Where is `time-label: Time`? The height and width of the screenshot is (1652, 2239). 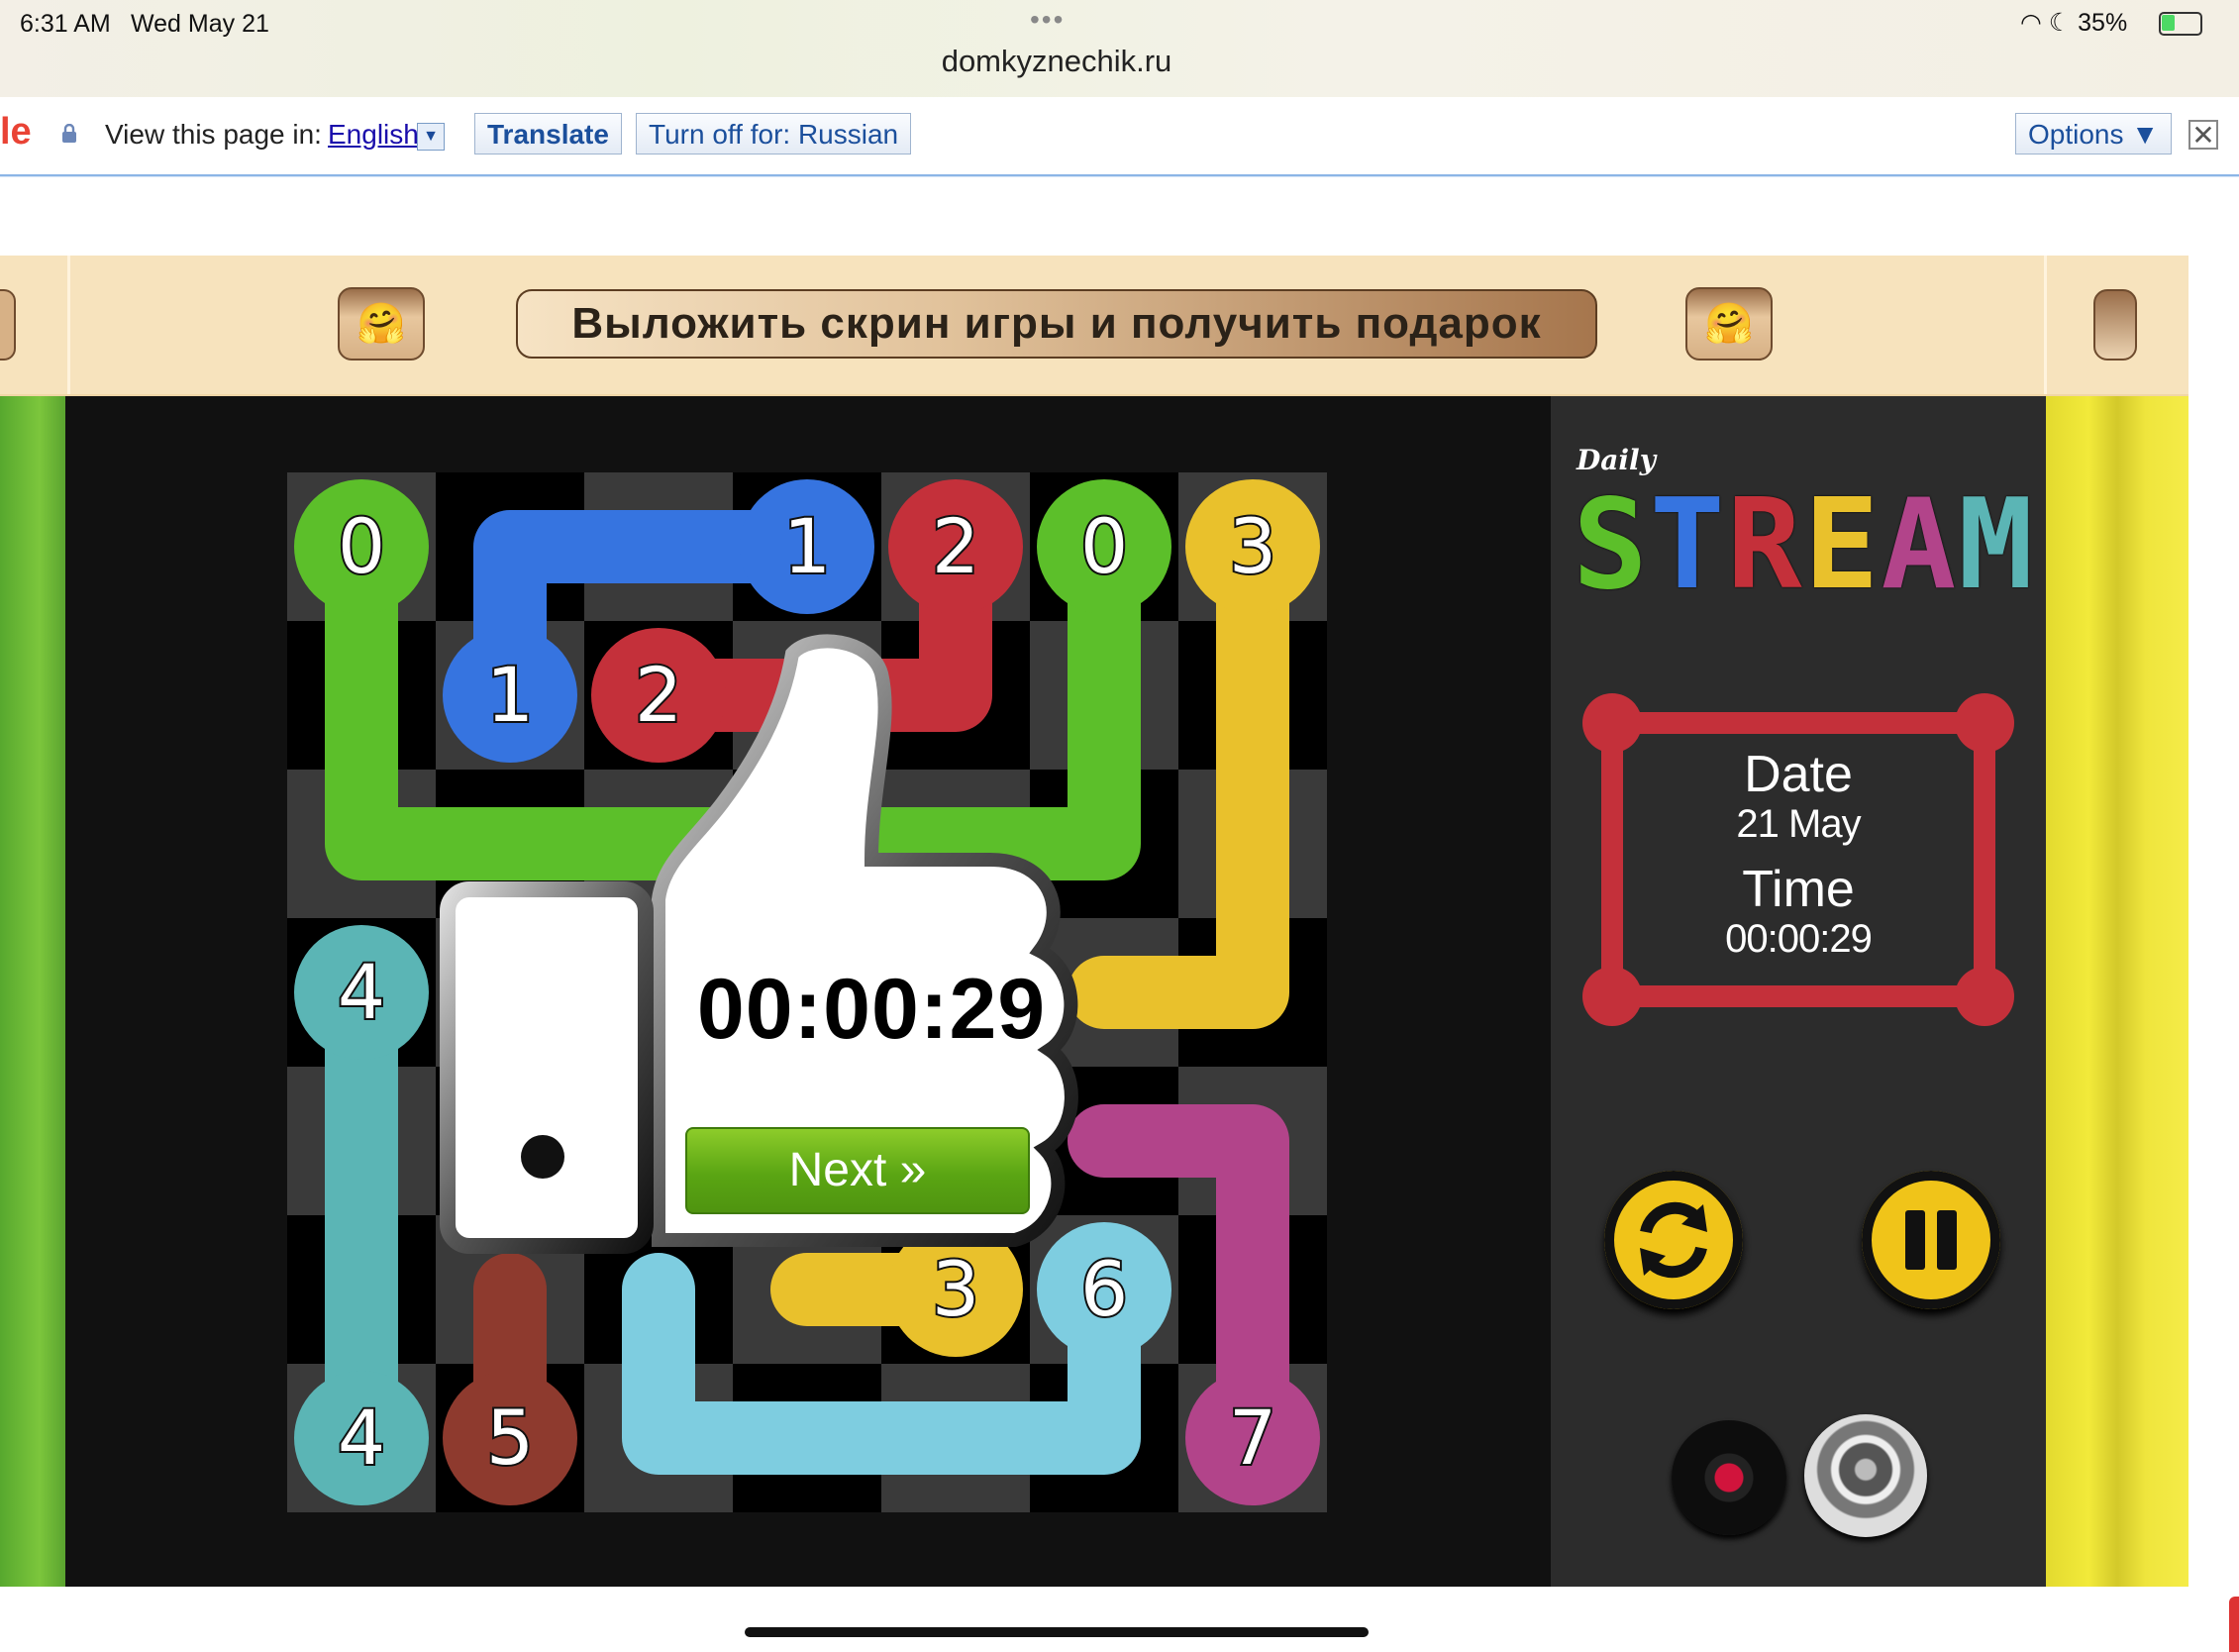 time-label: Time is located at coordinates (1799, 889).